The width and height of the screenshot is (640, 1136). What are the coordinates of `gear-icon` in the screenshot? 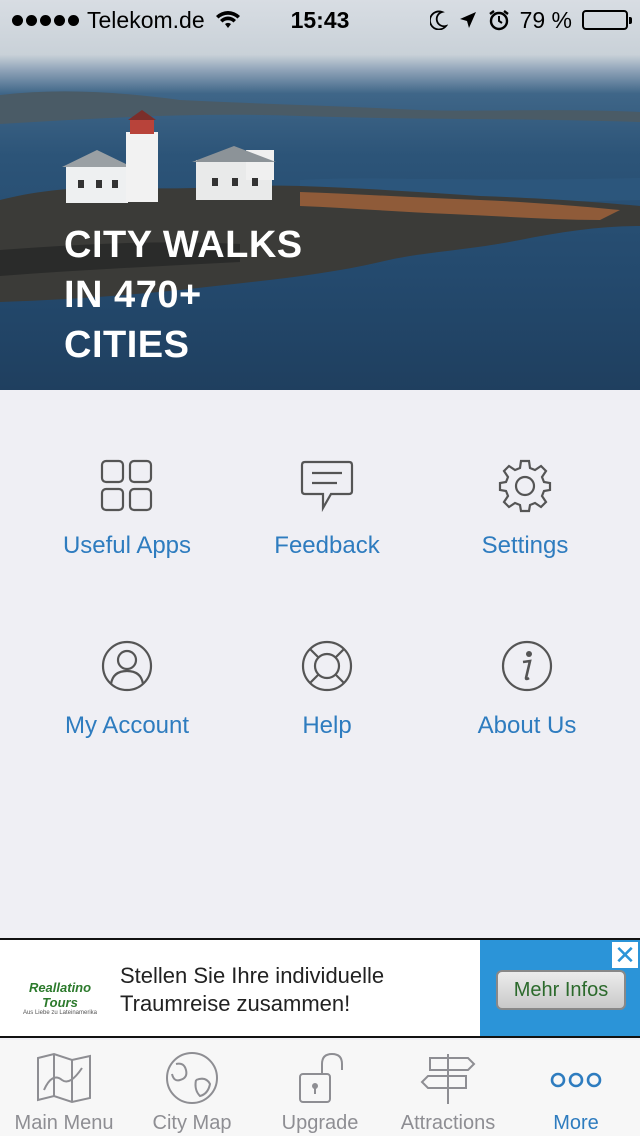 It's located at (525, 486).